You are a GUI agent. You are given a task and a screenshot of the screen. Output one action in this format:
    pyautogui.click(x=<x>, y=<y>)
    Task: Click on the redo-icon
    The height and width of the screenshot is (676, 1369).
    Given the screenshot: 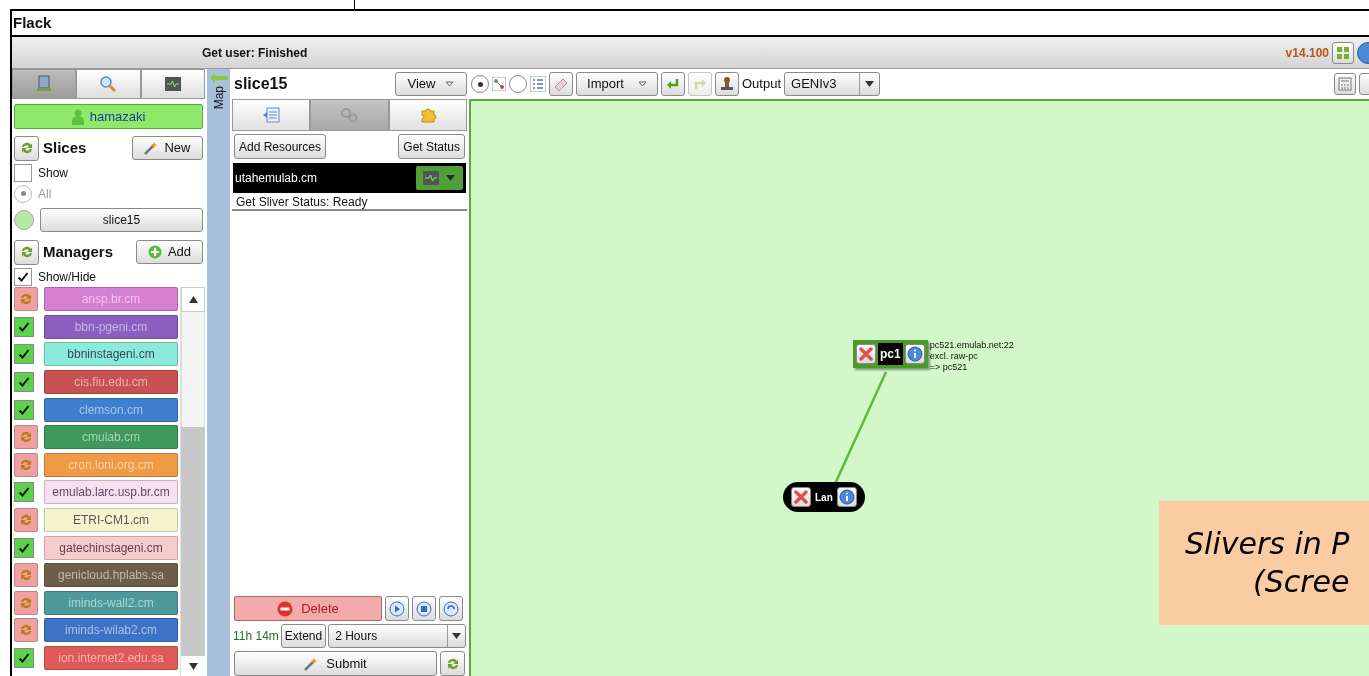 What is the action you would take?
    pyautogui.click(x=700, y=84)
    